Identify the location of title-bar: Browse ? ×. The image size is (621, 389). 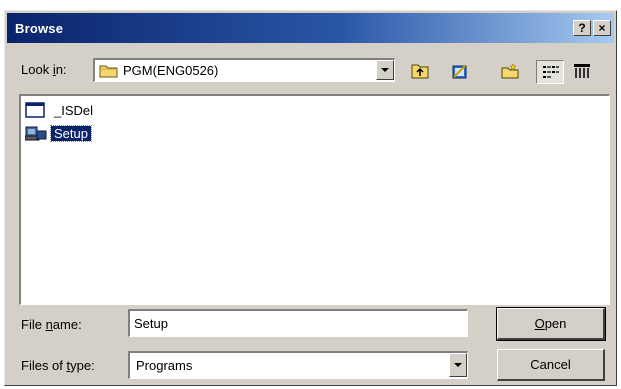
(310, 28).